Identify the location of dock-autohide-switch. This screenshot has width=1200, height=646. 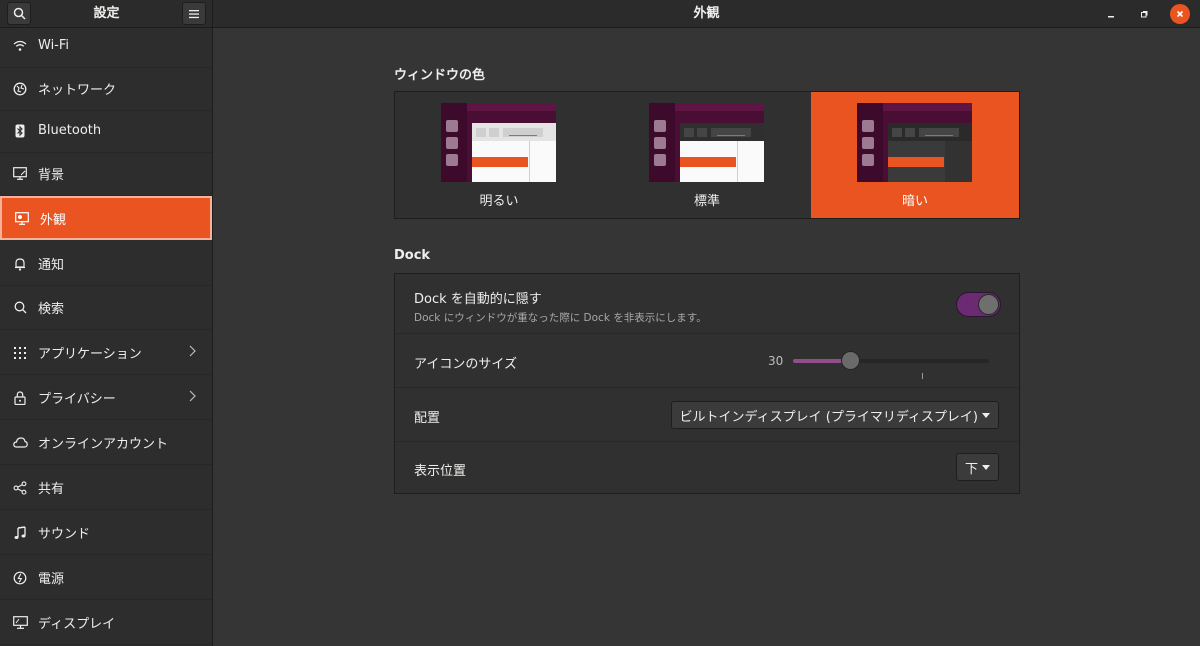
(978, 304).